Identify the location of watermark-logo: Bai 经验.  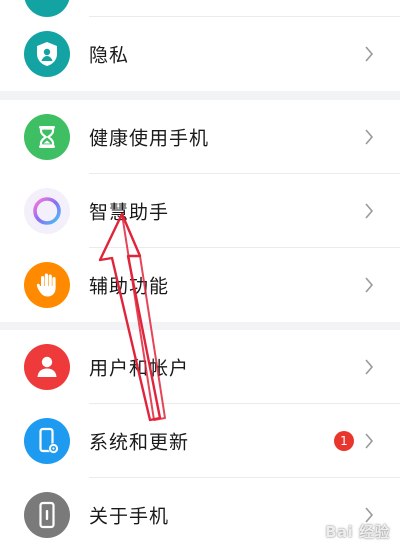
(357, 532).